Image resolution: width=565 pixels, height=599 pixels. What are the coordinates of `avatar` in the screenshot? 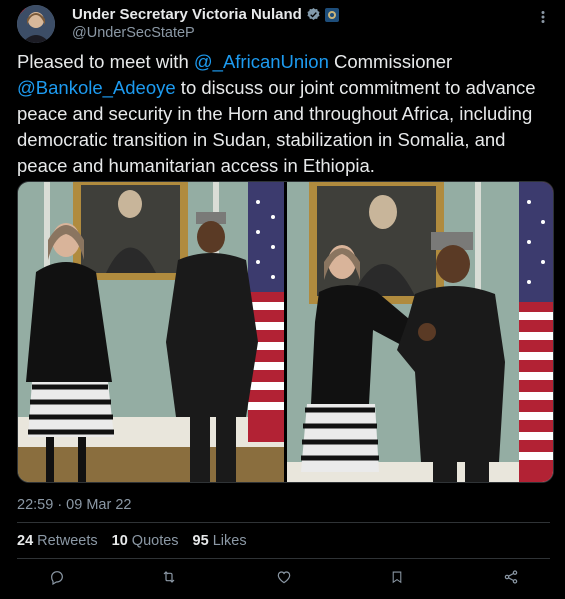 It's located at (36, 24).